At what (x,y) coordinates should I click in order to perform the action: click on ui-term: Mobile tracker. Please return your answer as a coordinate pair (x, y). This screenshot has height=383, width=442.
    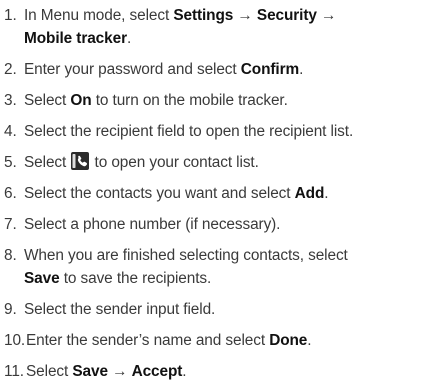
    Looking at the image, I should click on (75, 38).